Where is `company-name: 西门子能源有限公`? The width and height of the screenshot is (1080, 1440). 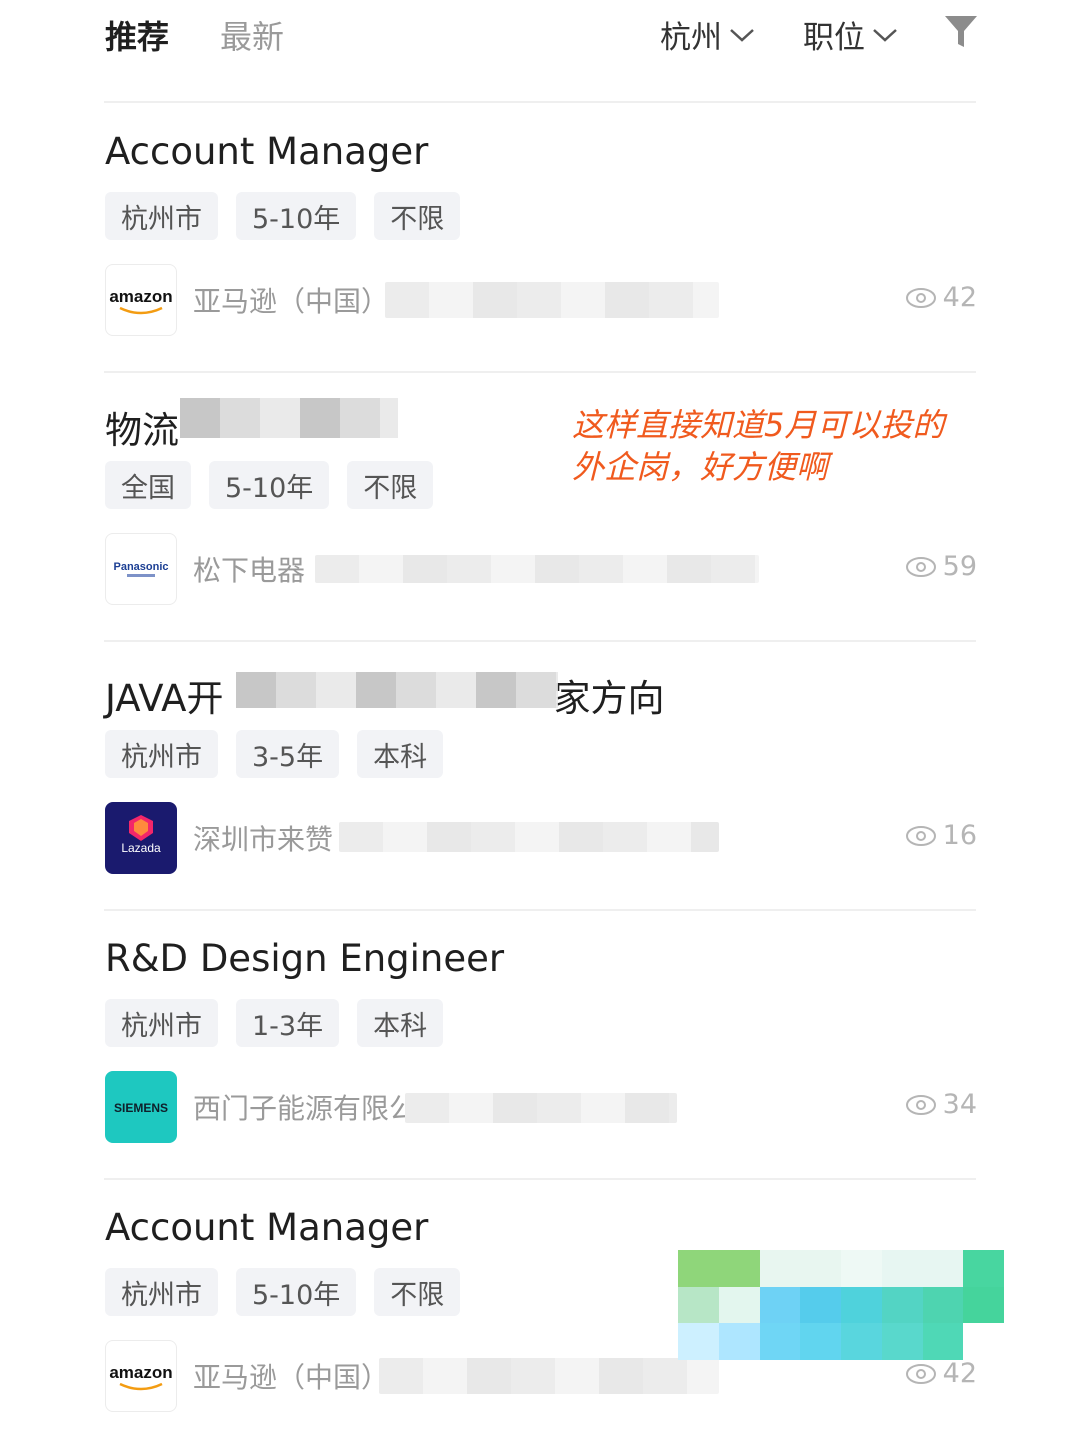
company-name: 西门子能源有限公 is located at coordinates (305, 1108).